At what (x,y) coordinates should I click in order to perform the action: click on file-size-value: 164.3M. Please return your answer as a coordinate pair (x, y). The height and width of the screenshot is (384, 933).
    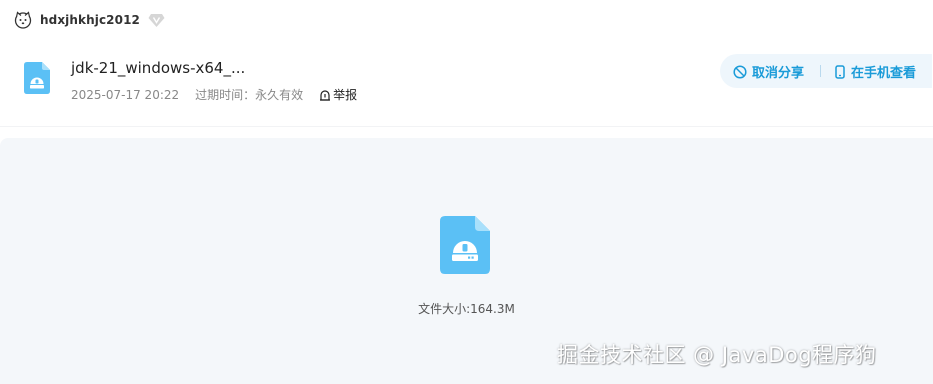
    Looking at the image, I should click on (492, 309).